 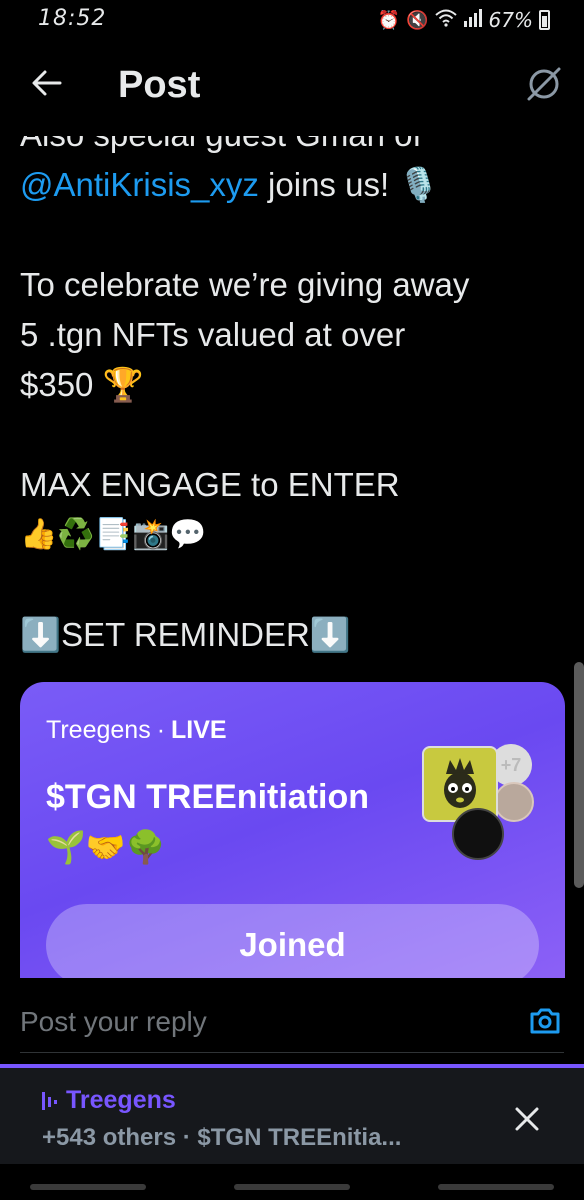 I want to click on space-host-row: Treegens · LIVE, so click(x=136, y=730).